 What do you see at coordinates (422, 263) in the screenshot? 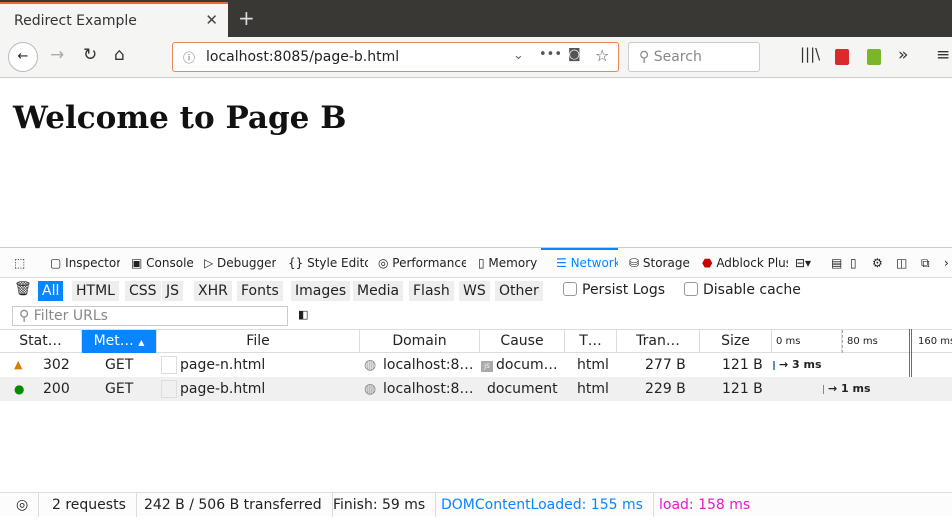
I see `tab-performance: ◎ Performance` at bounding box center [422, 263].